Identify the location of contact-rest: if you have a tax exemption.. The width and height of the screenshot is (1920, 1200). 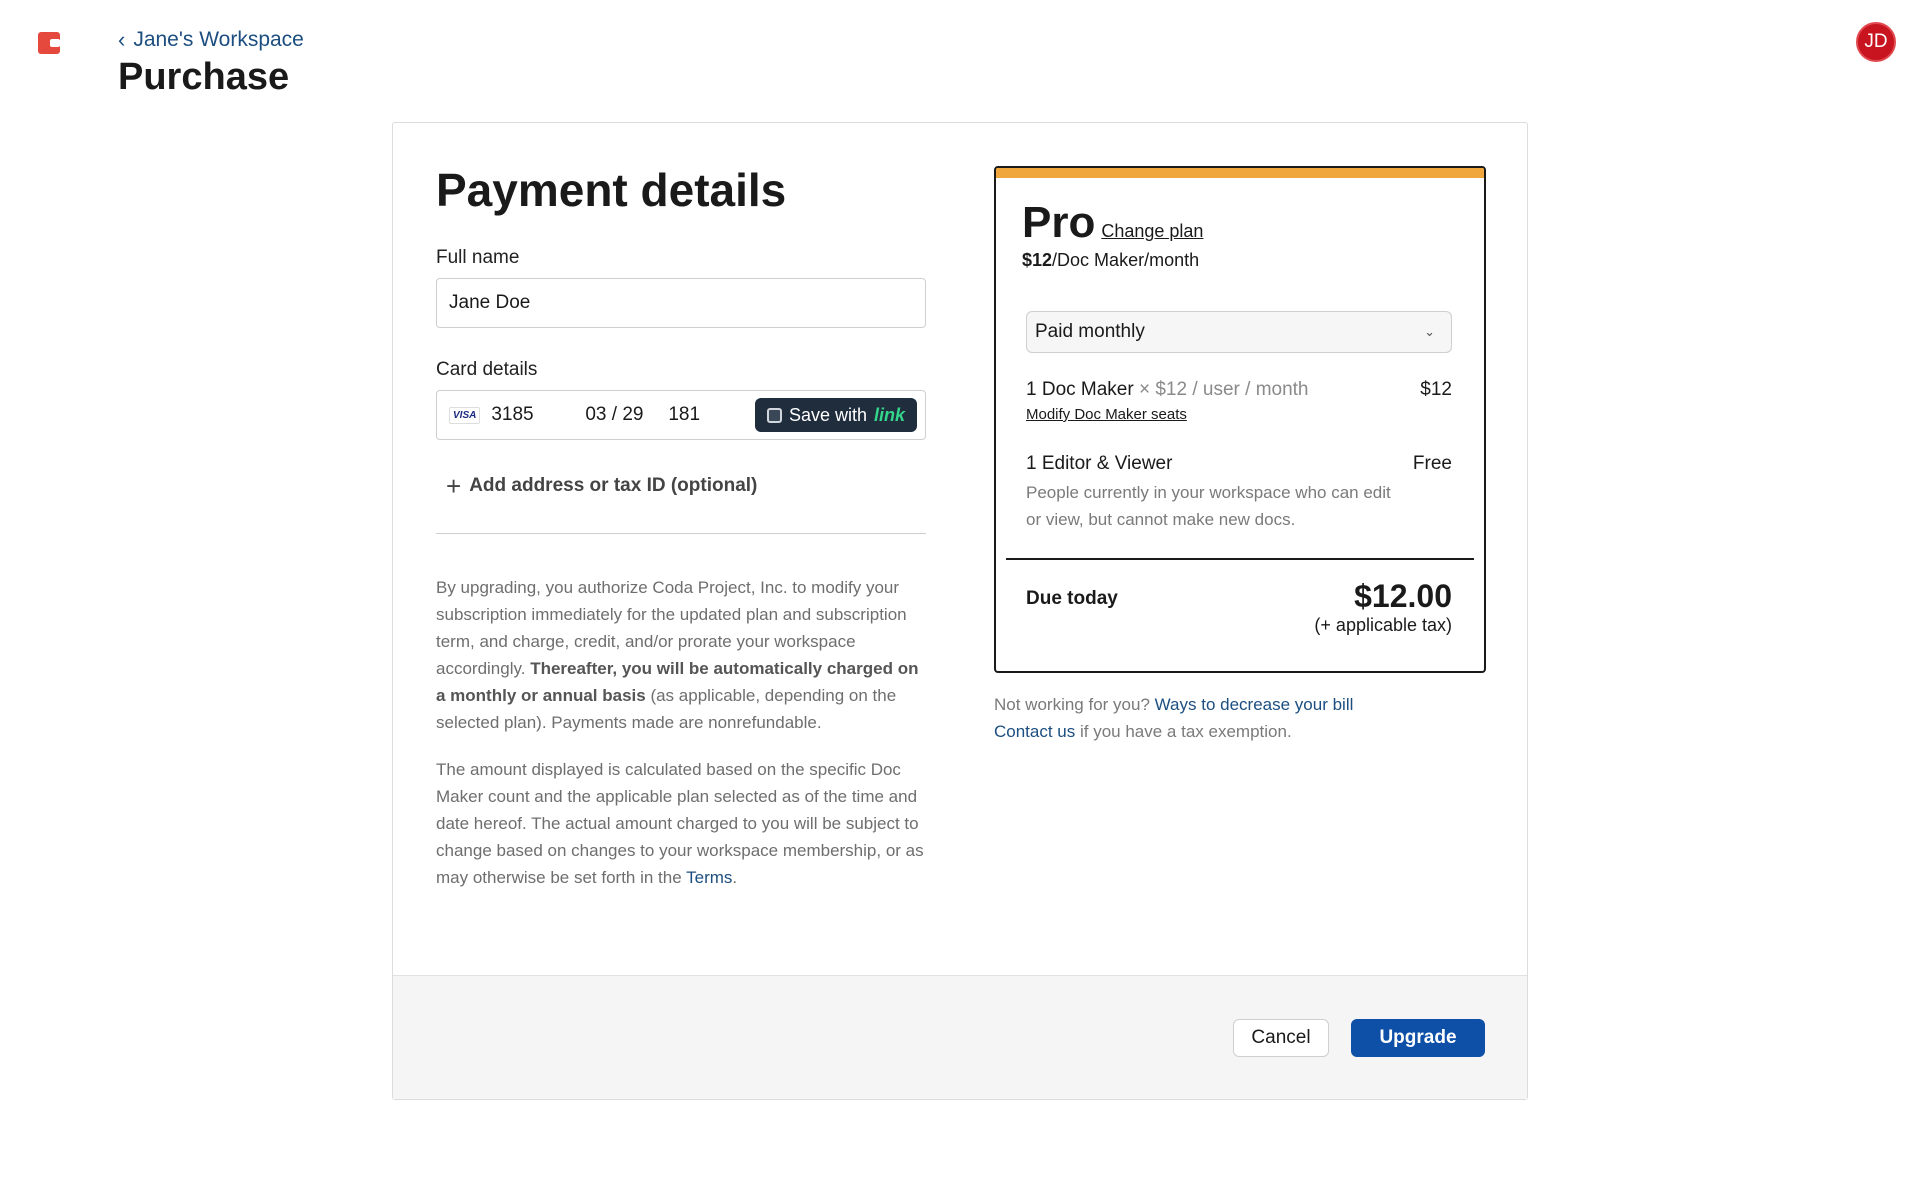
(1183, 731).